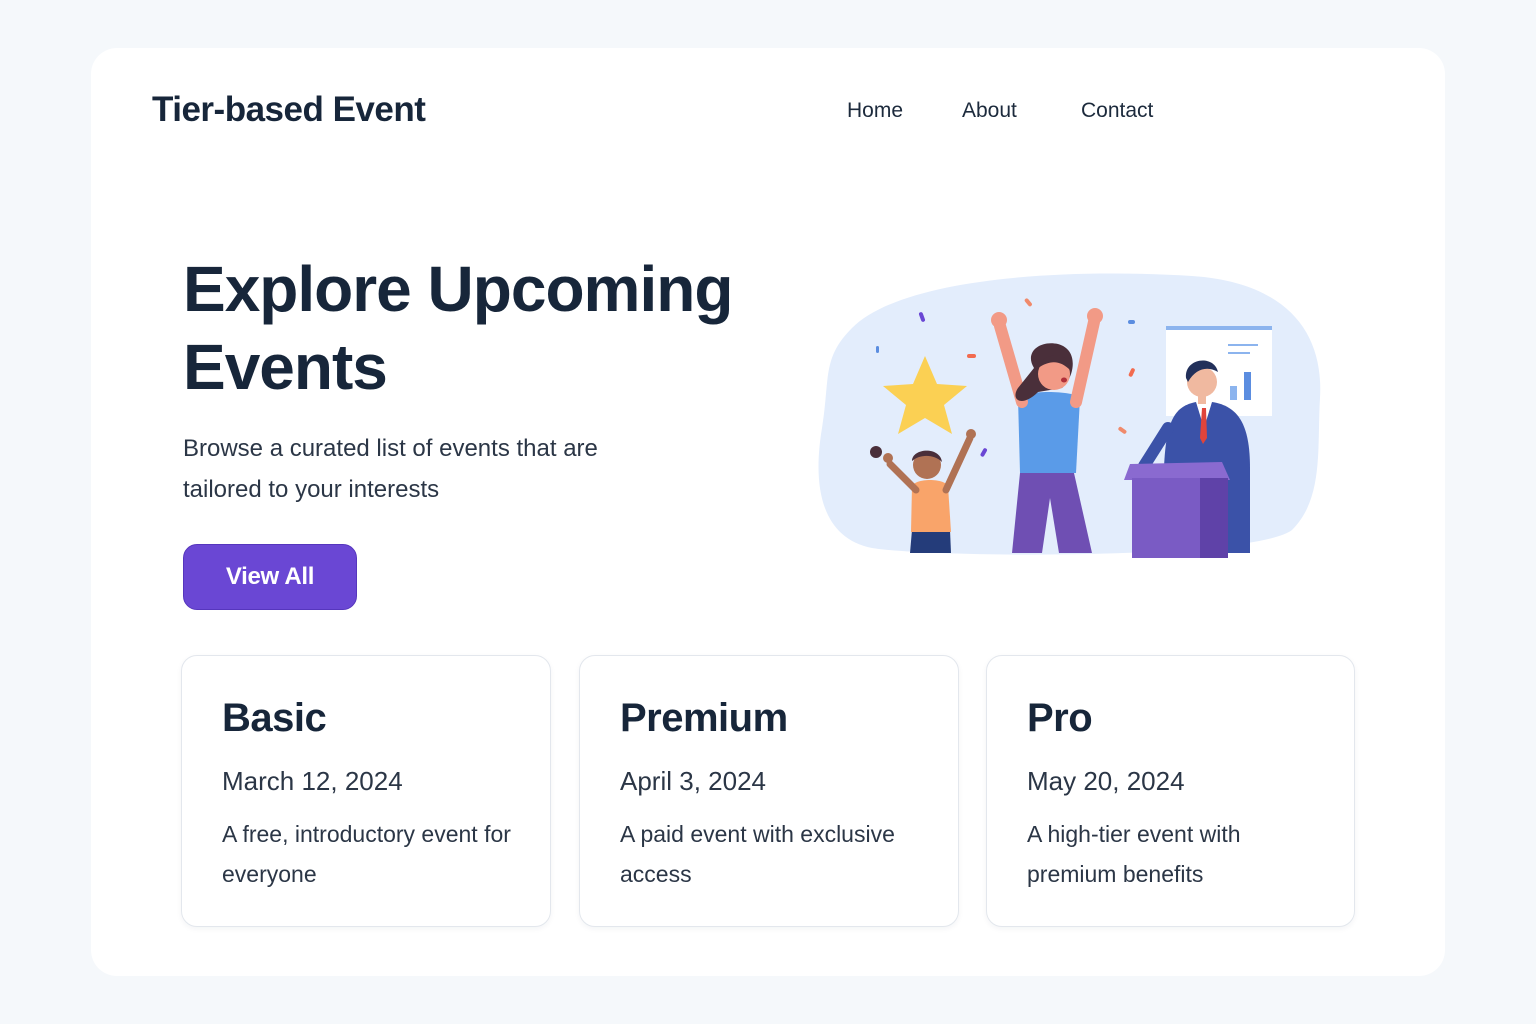 The height and width of the screenshot is (1024, 1536). I want to click on hero-title: Explore Upcoming Events, so click(458, 328).